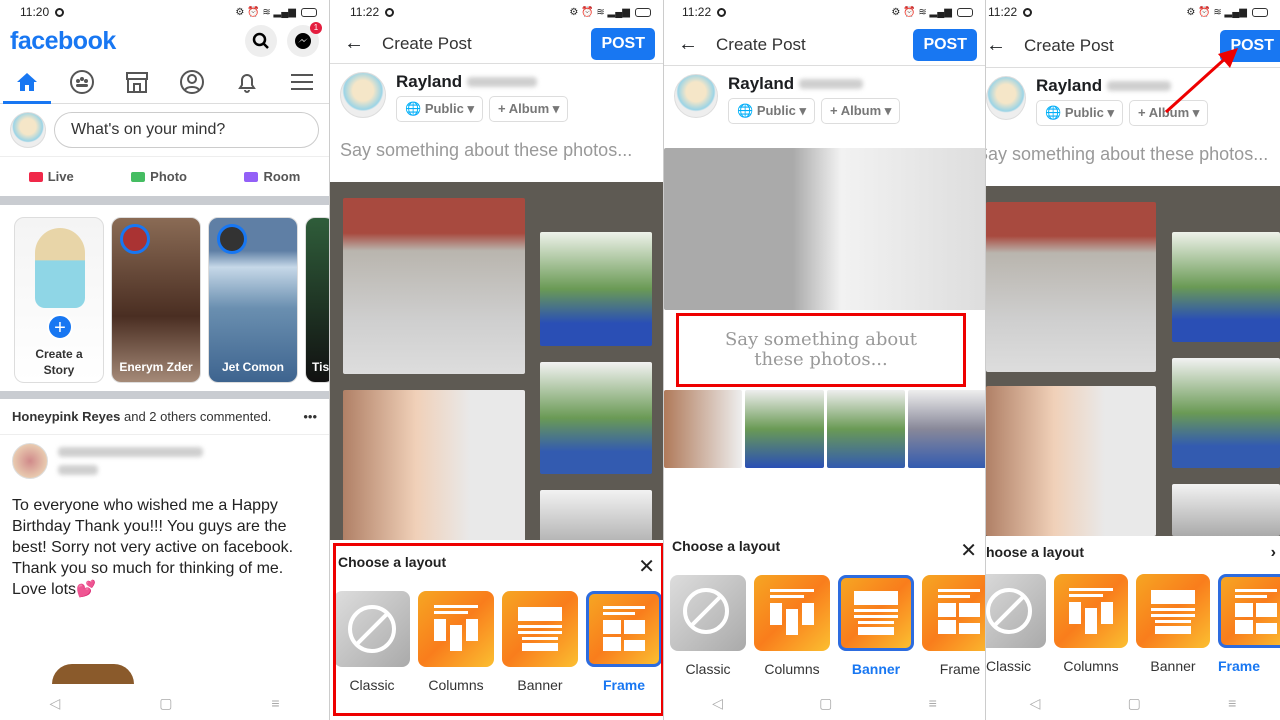 This screenshot has width=1280, height=720. I want to click on status-composer: What's on your mind?, so click(164, 130).